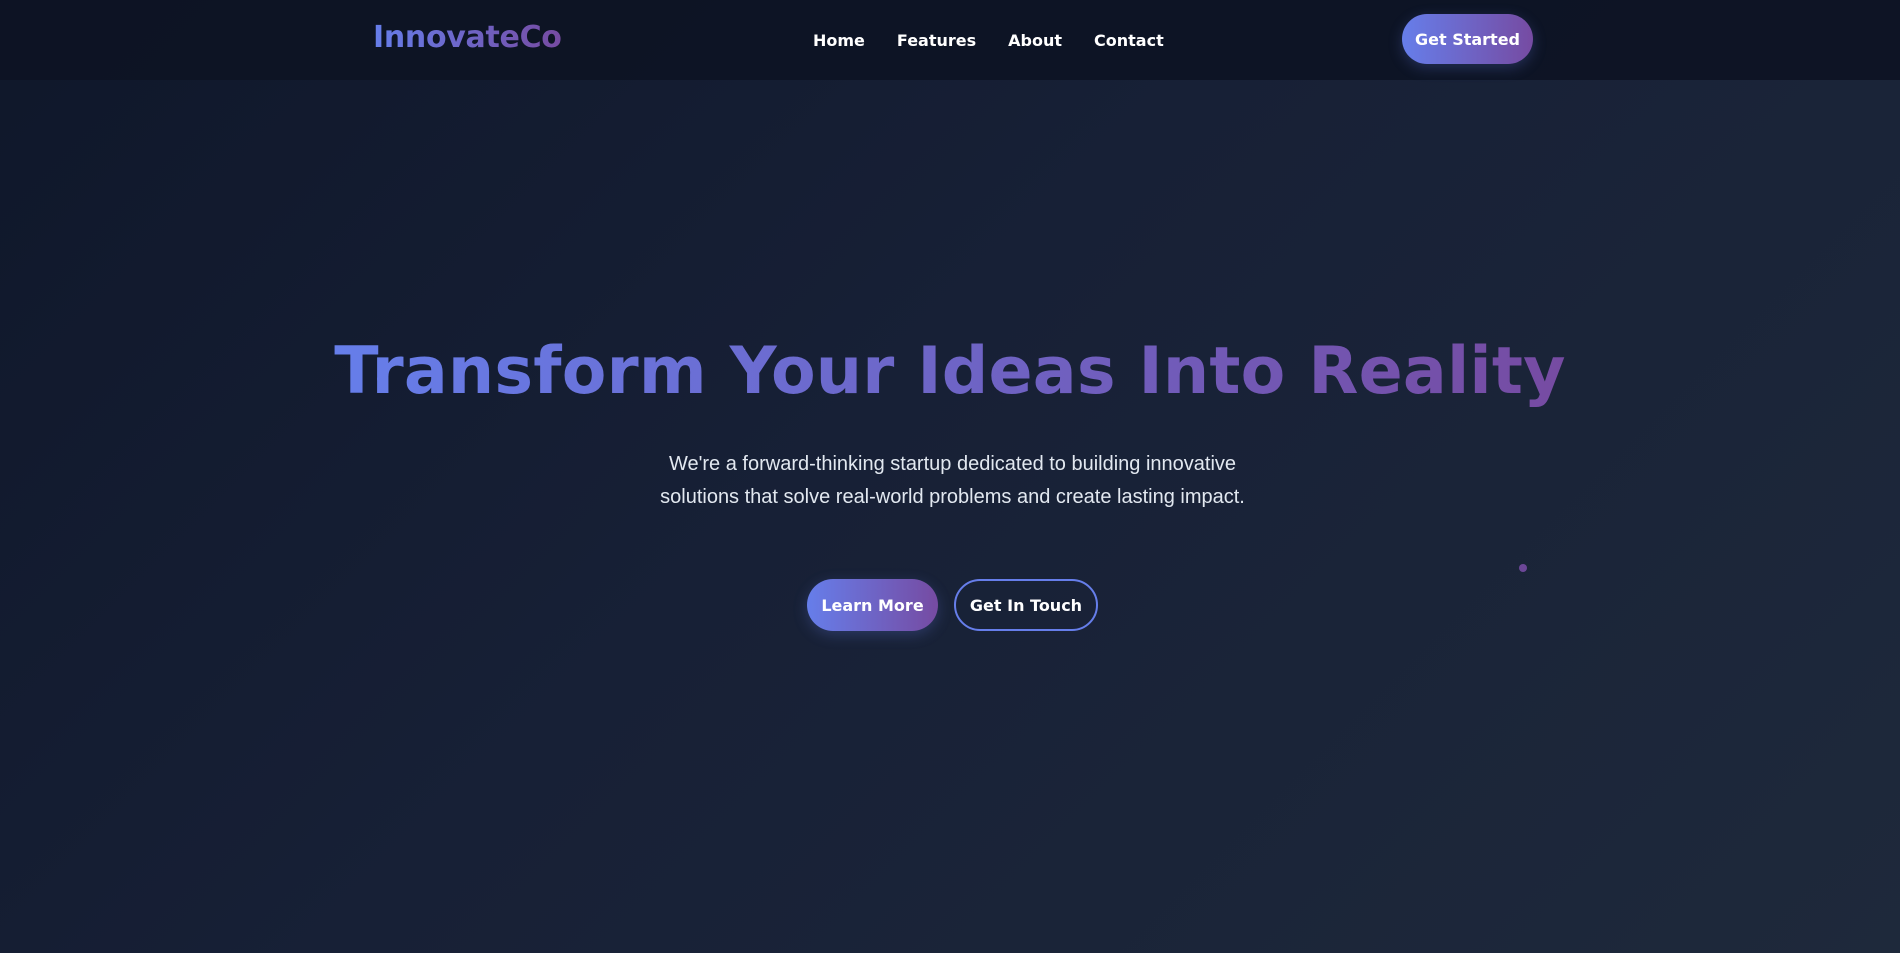  Describe the element at coordinates (988, 40) in the screenshot. I see `nav-links: Home Features About Contact` at that location.